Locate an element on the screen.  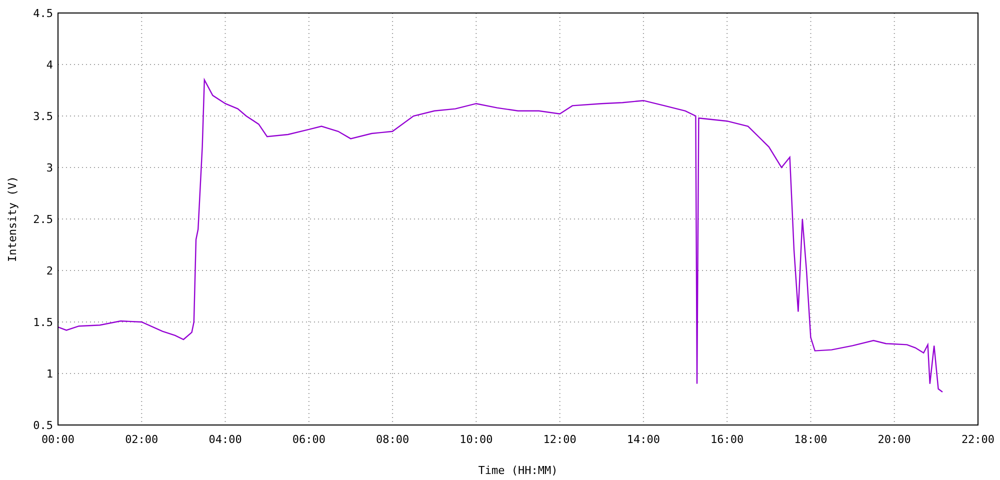
x-tick-label: 18:00 is located at coordinates (811, 439).